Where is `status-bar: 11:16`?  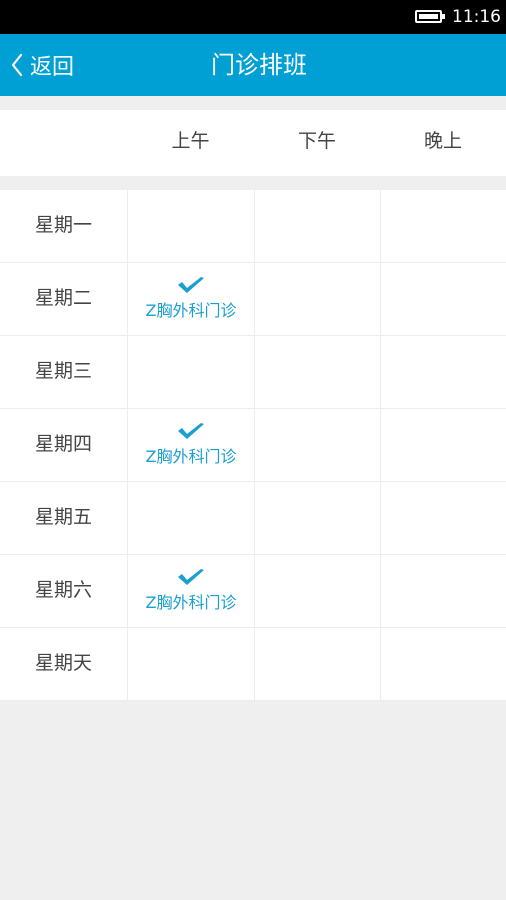
status-bar: 11:16 is located at coordinates (253, 17).